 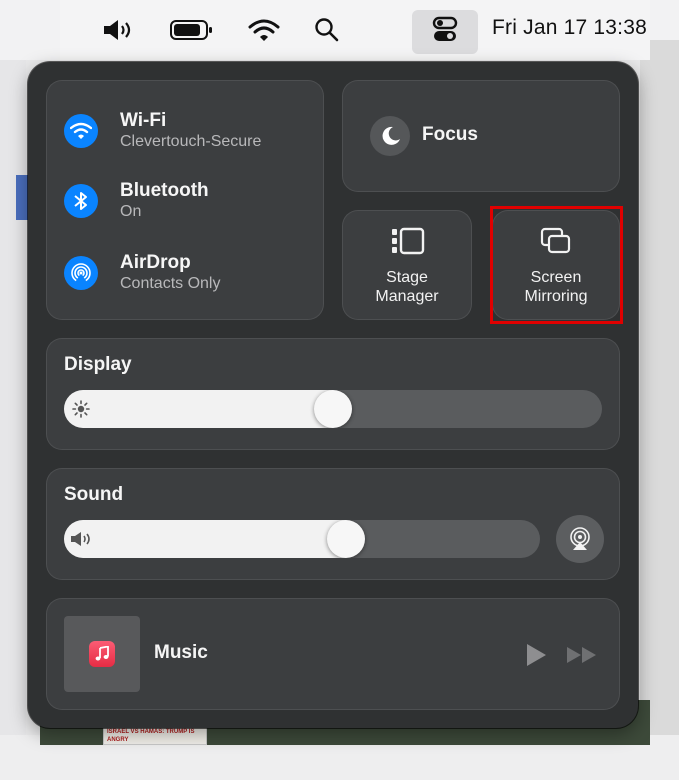 I want to click on background-window-edge, so click(x=22, y=197).